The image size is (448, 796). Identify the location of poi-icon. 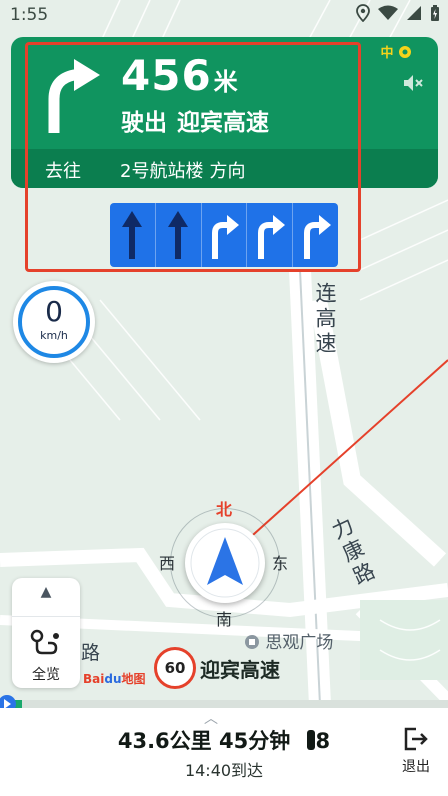
(252, 642).